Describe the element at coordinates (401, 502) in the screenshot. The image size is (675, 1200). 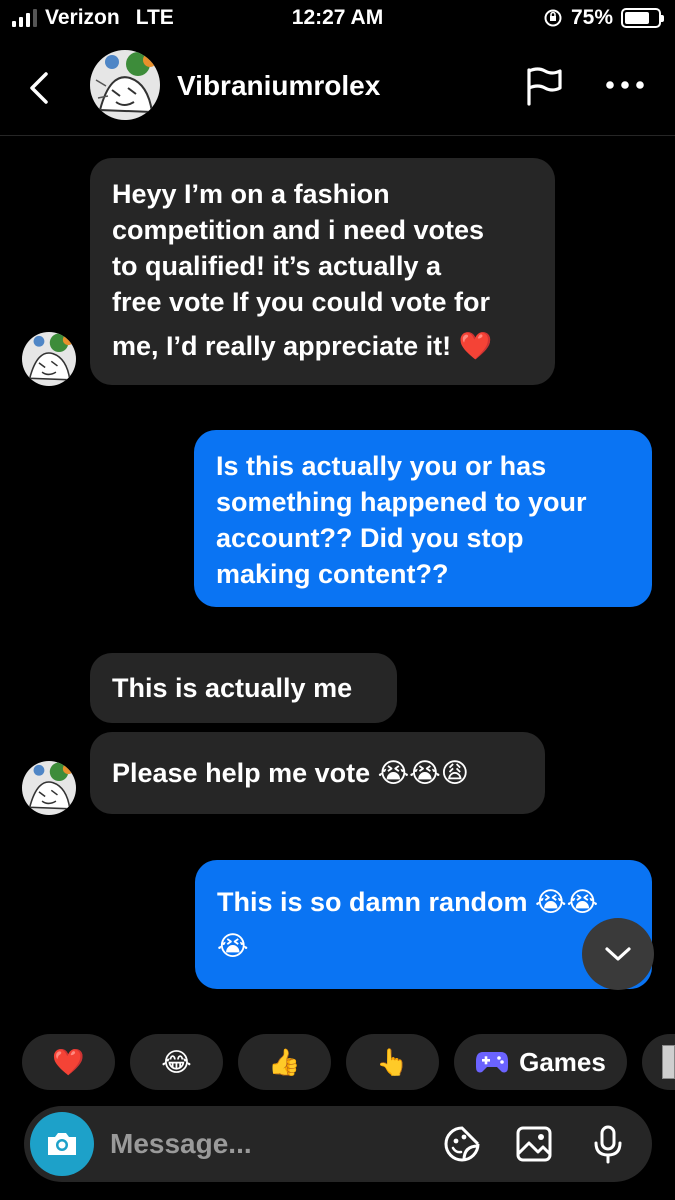
I see `message-text-line: something happened to your` at that location.